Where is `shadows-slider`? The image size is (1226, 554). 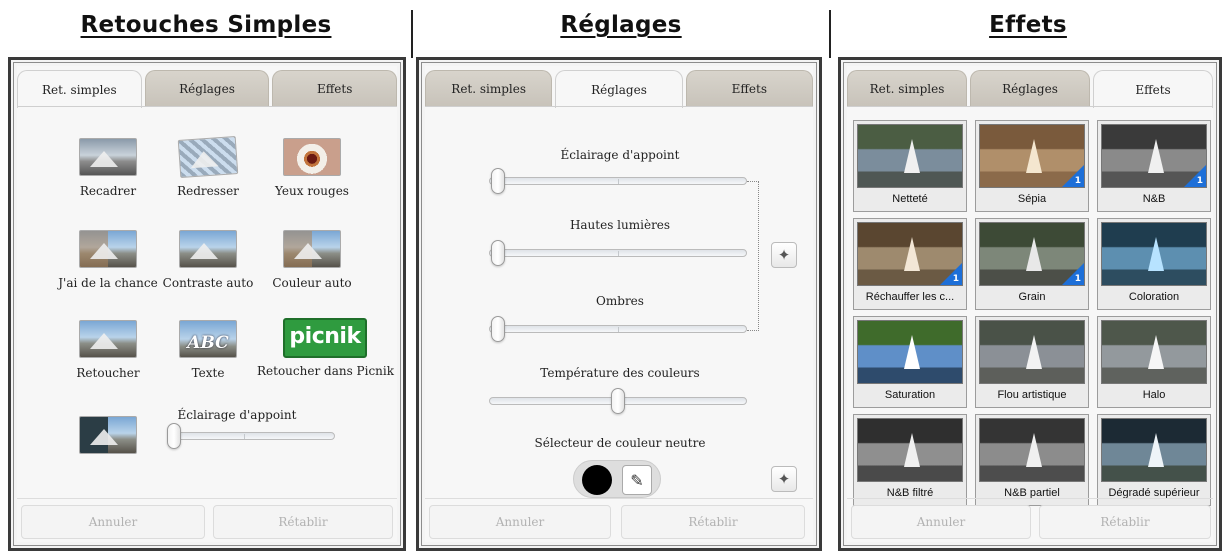 shadows-slider is located at coordinates (618, 329).